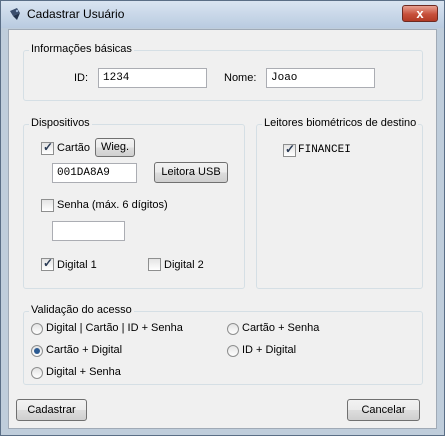  I want to click on cancel-button: Cancelar, so click(383, 410).